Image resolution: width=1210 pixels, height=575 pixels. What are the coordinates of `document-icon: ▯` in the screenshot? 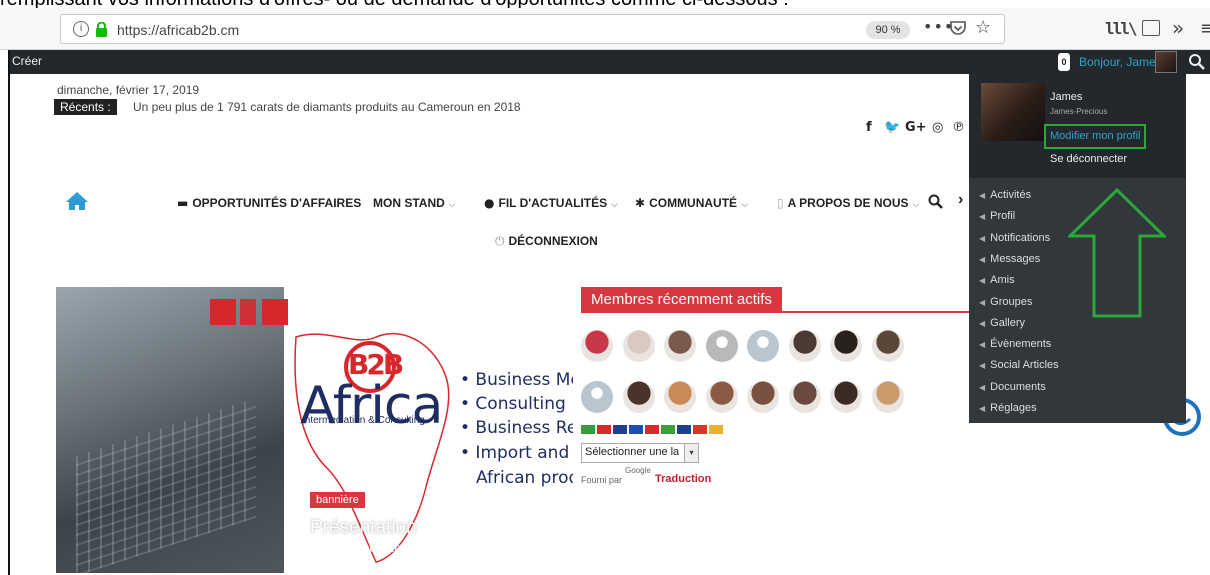 It's located at (780, 203).